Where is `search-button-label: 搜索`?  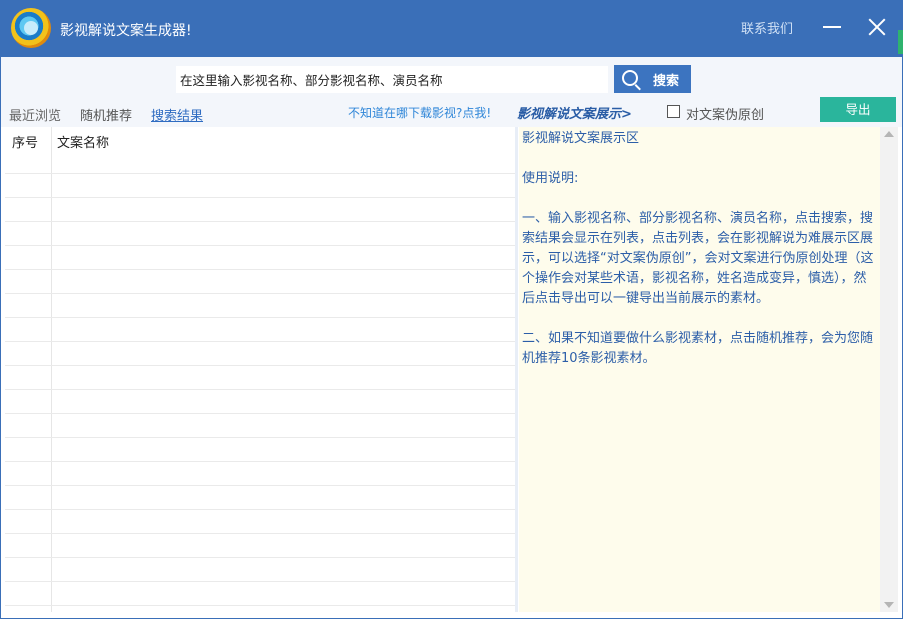 search-button-label: 搜索 is located at coordinates (666, 81).